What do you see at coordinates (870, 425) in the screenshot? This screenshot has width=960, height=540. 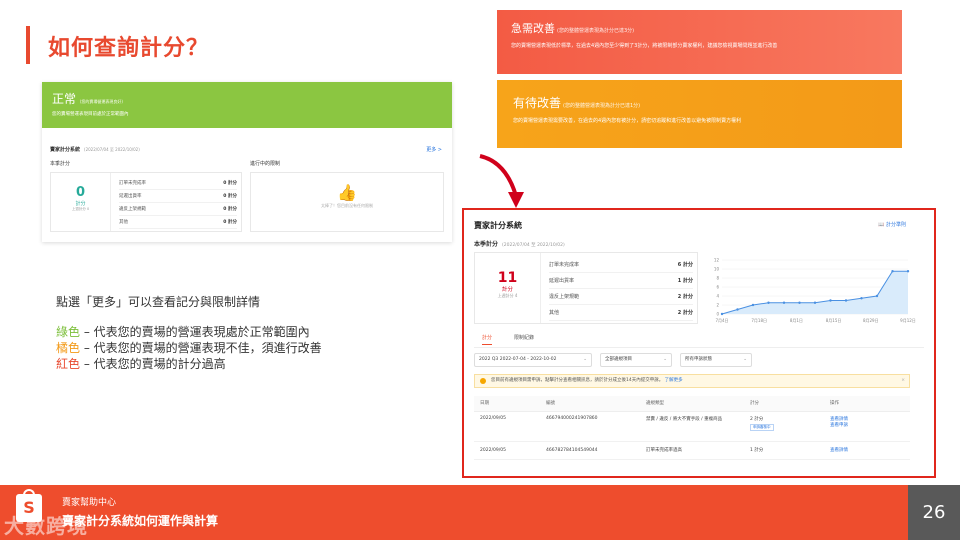 I see `view-appeal-link: 查看申訴` at bounding box center [870, 425].